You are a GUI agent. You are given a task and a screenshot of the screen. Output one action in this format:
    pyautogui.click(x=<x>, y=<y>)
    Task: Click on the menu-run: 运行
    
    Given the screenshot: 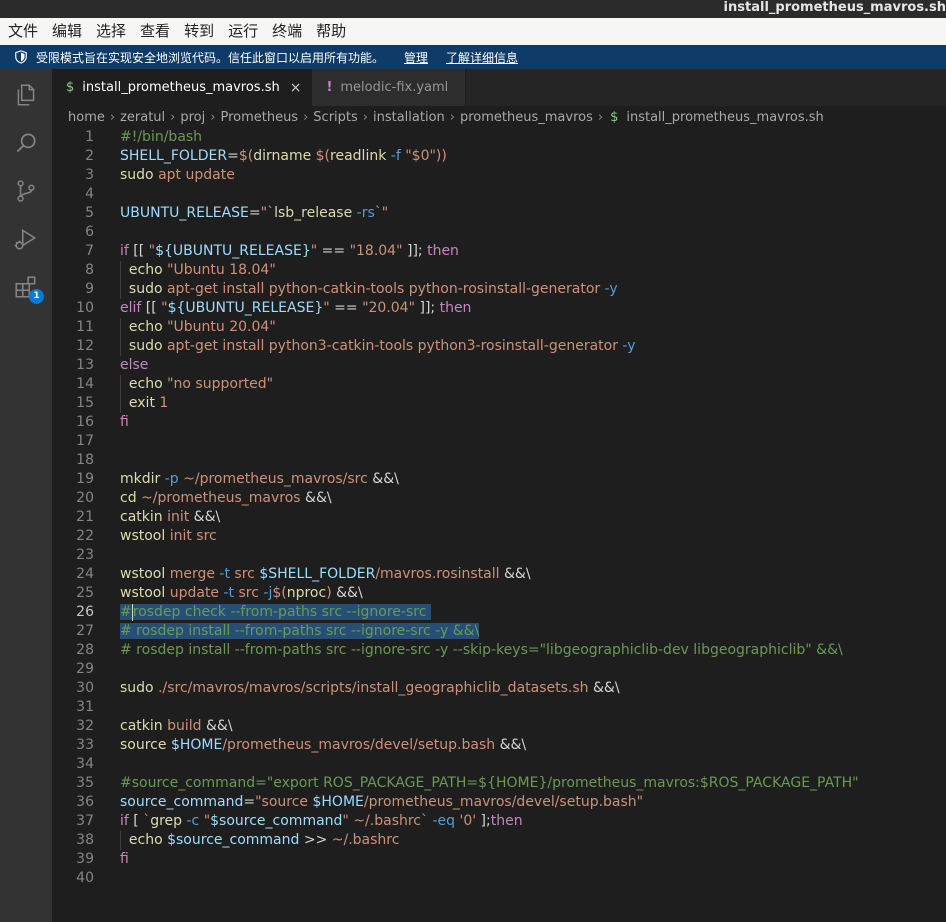 What is the action you would take?
    pyautogui.click(x=243, y=31)
    